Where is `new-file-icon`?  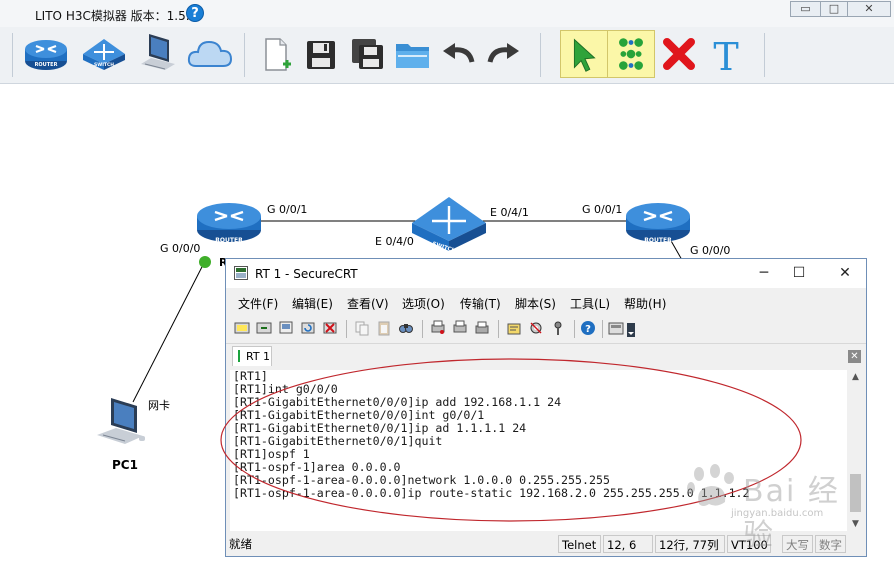 new-file-icon is located at coordinates (278, 54).